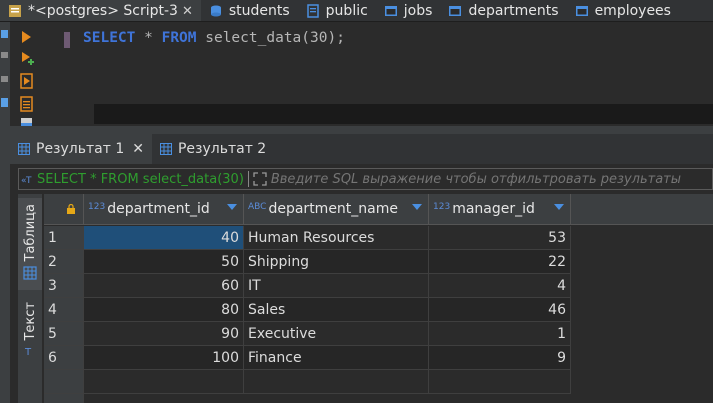 The image size is (713, 403). What do you see at coordinates (30, 334) in the screenshot?
I see `tab-text-view: Текст T` at bounding box center [30, 334].